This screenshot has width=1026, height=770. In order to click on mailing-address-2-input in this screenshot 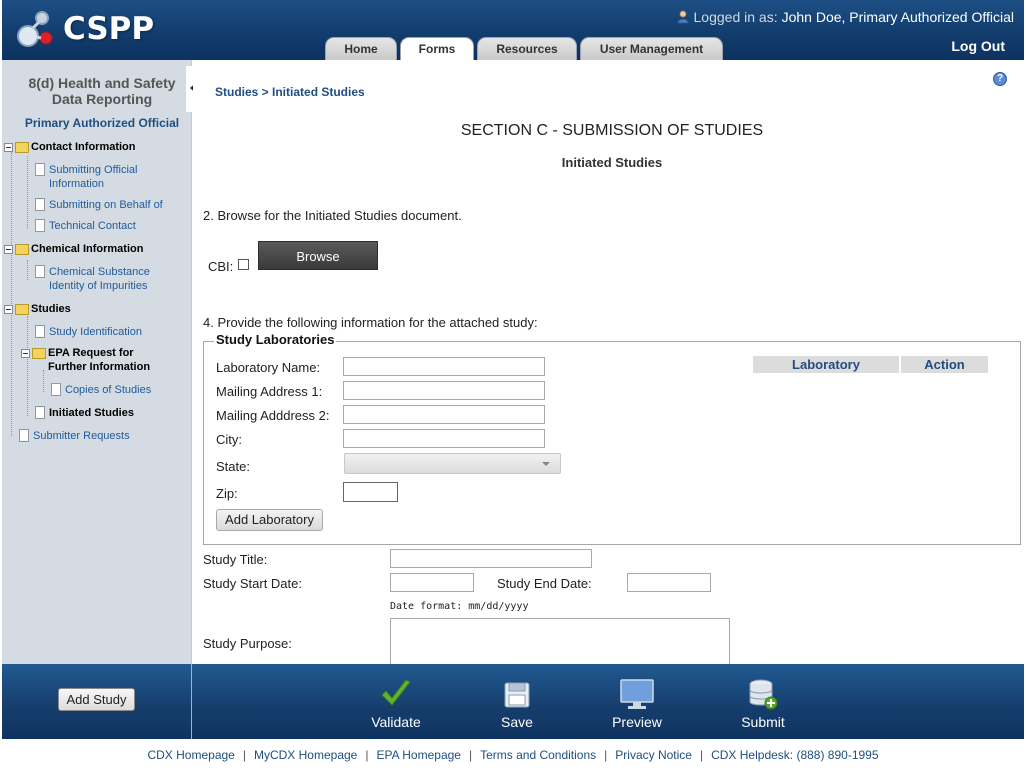, I will do `click(444, 414)`.